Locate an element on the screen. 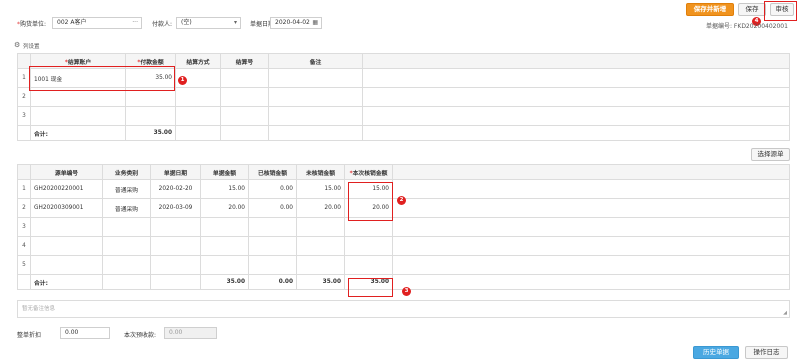 The image size is (800, 364). annotation-box-current-total is located at coordinates (370, 287).